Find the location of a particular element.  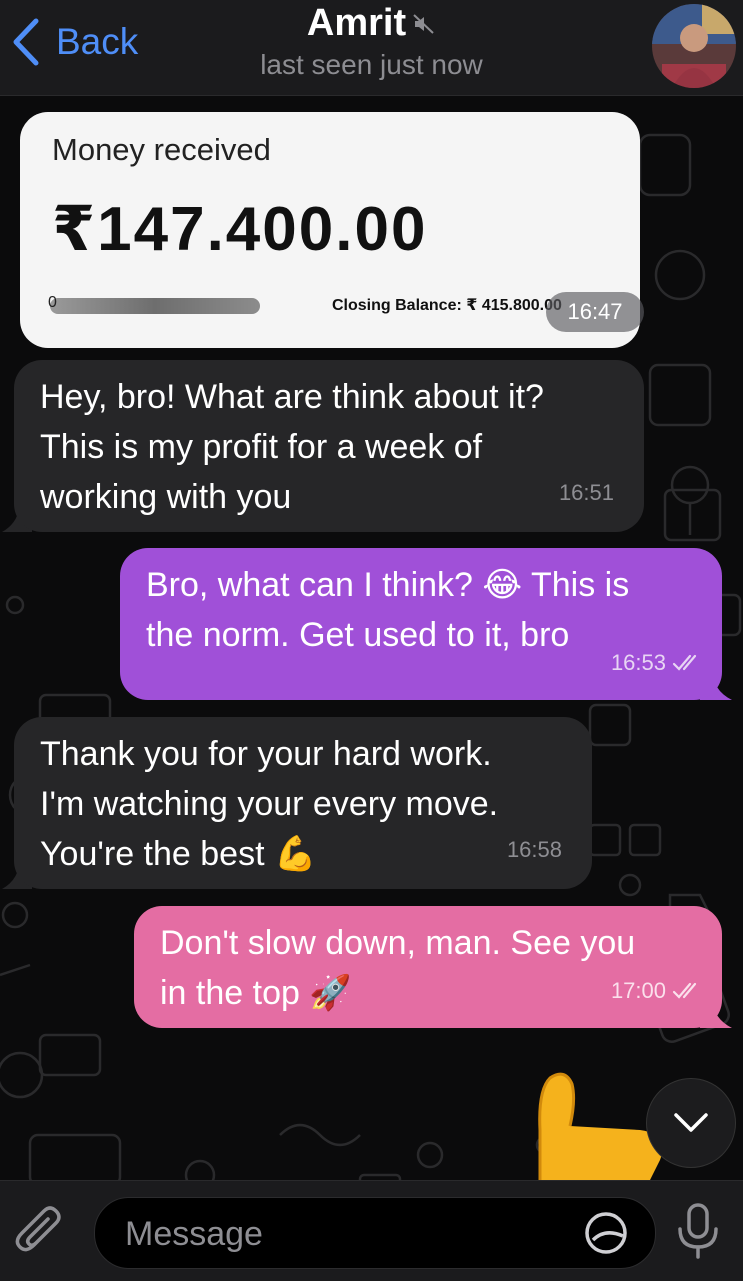

paperclip-icon is located at coordinates (40, 1231).